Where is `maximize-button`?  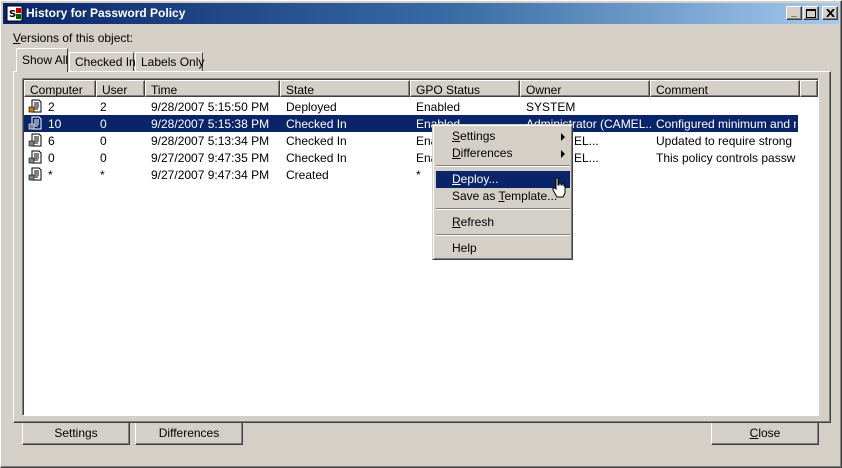 maximize-button is located at coordinates (811, 13).